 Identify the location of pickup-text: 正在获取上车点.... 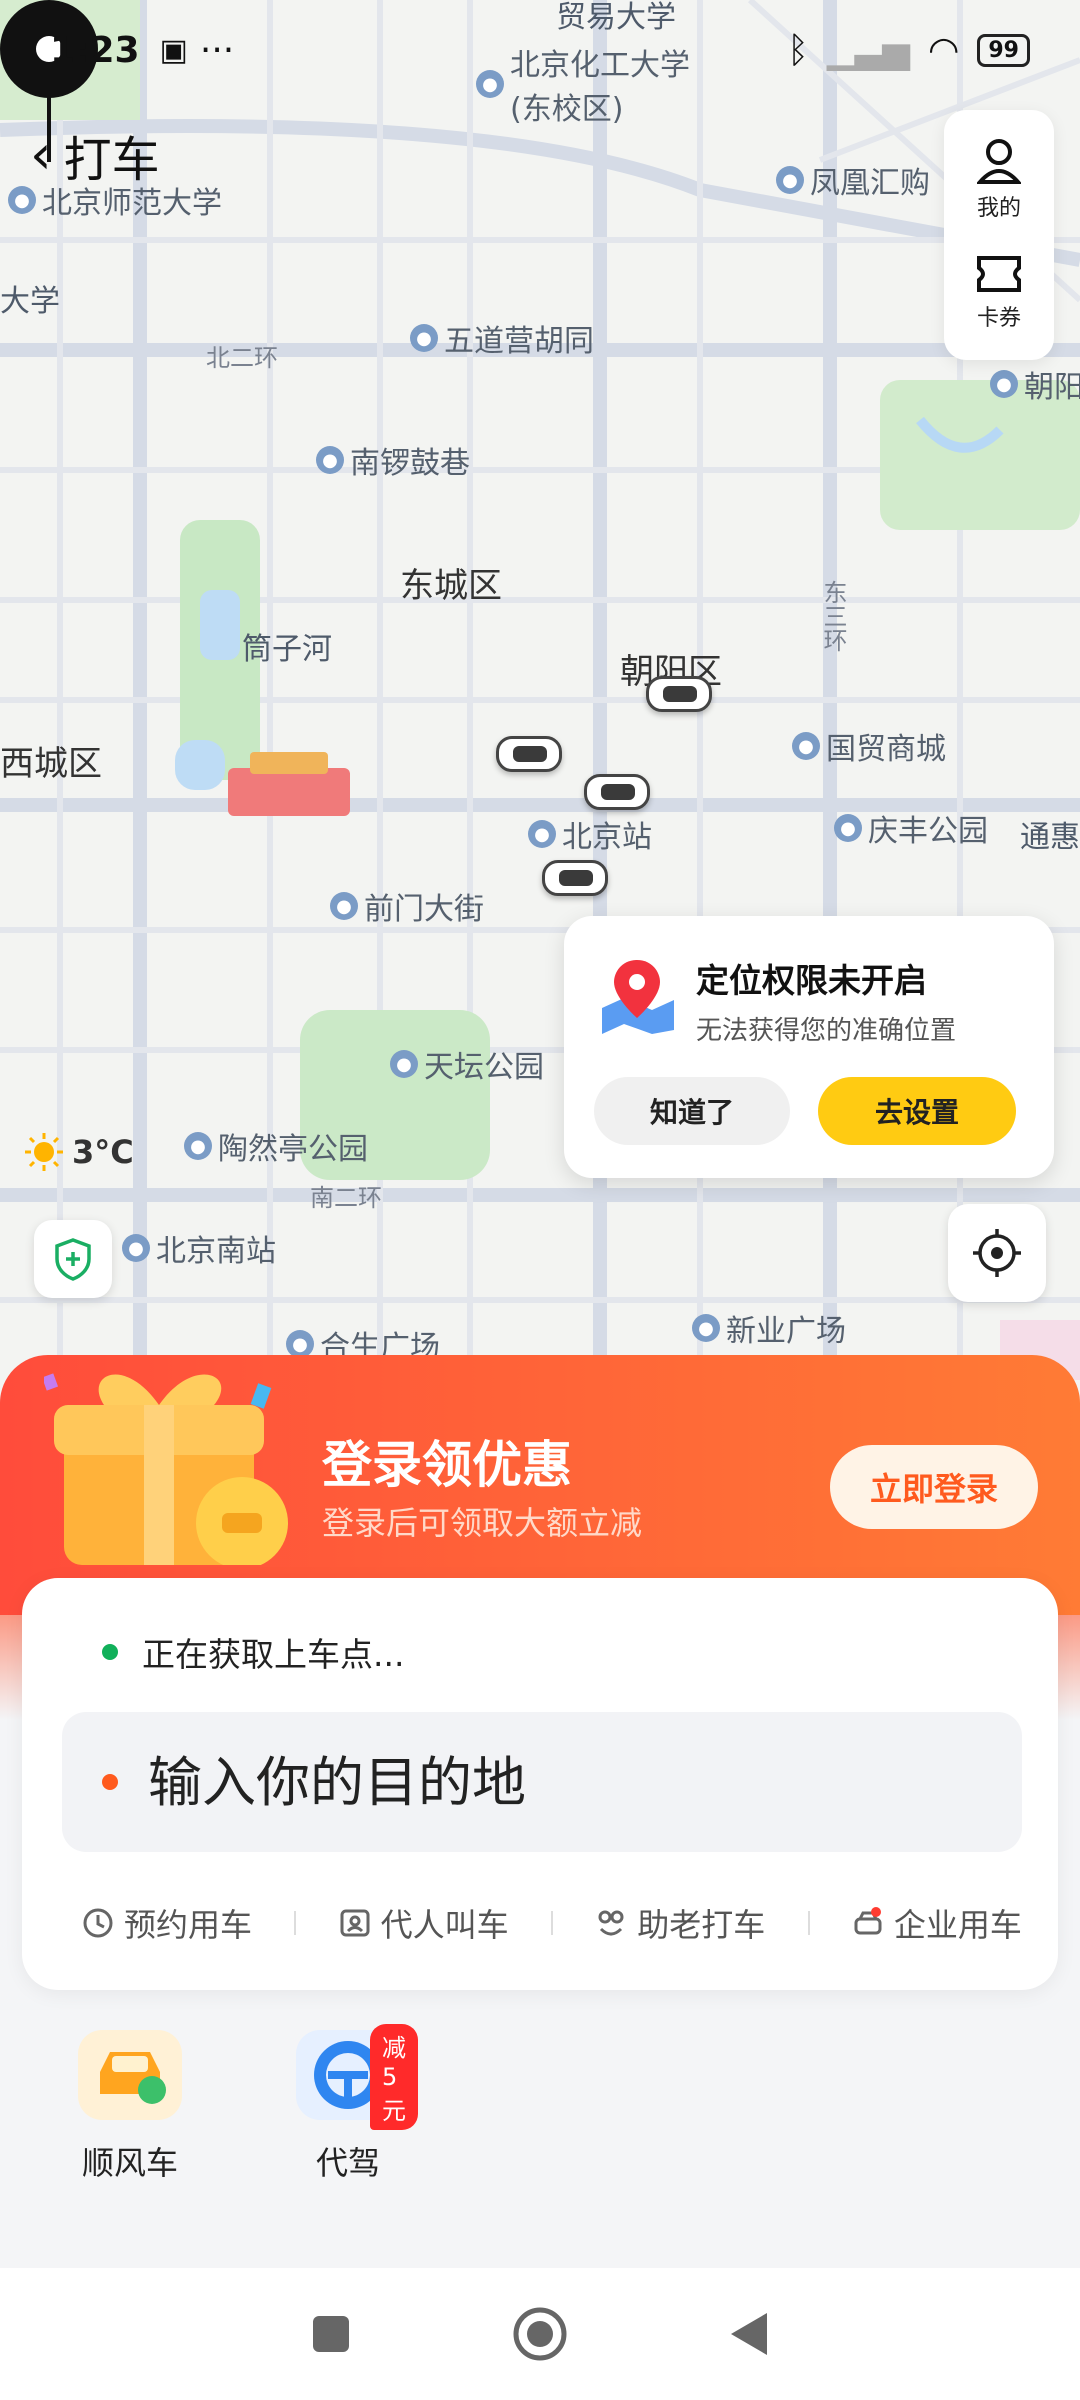
(273, 1654).